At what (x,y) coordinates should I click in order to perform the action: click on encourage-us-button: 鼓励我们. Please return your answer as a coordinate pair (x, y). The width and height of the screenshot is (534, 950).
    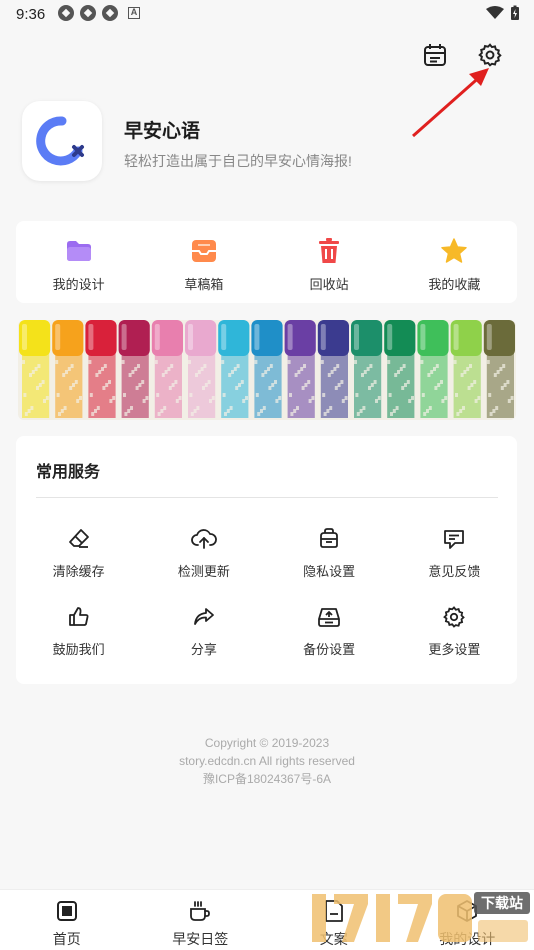
    Looking at the image, I should click on (78, 631).